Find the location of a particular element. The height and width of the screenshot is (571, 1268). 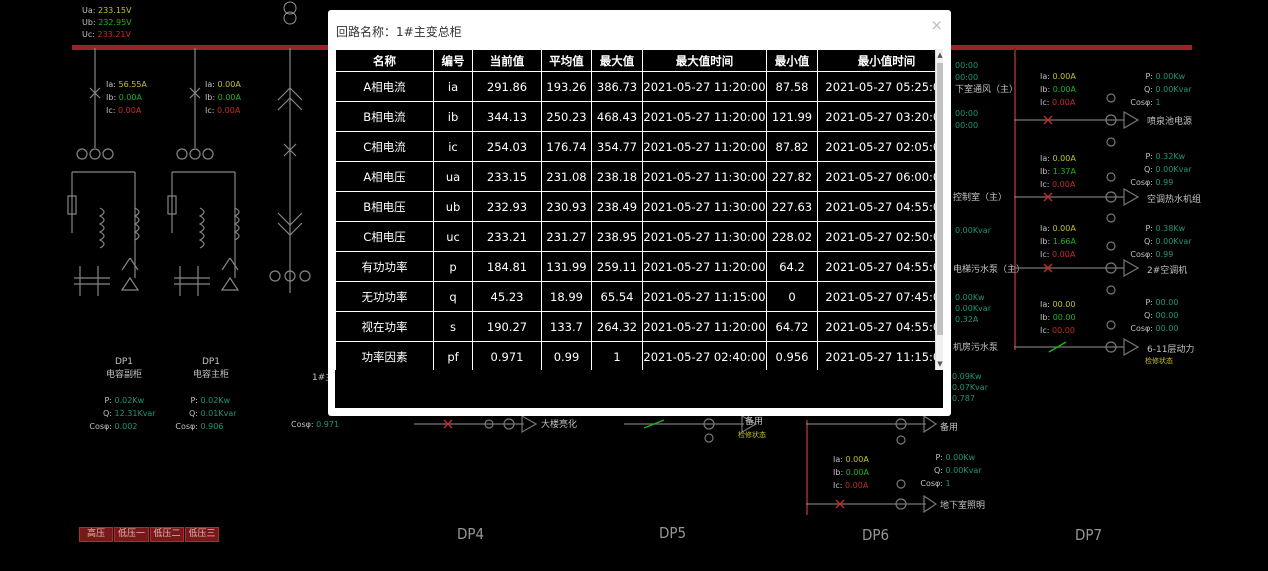

table-cell: 354.77 is located at coordinates (617, 146).